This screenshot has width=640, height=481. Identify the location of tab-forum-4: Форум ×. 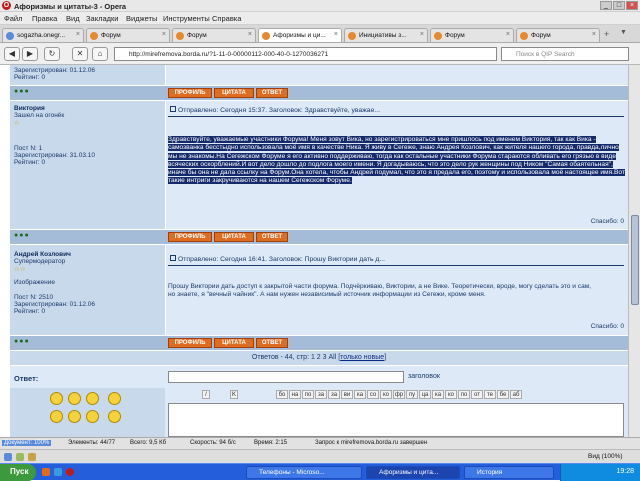
(558, 35).